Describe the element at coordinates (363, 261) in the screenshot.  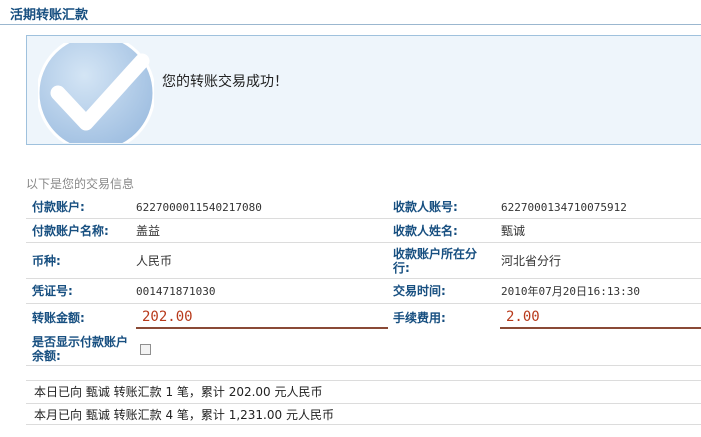
I see `detail-row: 币种: 人民币 收款账户所在分行: 河北省分行` at that location.